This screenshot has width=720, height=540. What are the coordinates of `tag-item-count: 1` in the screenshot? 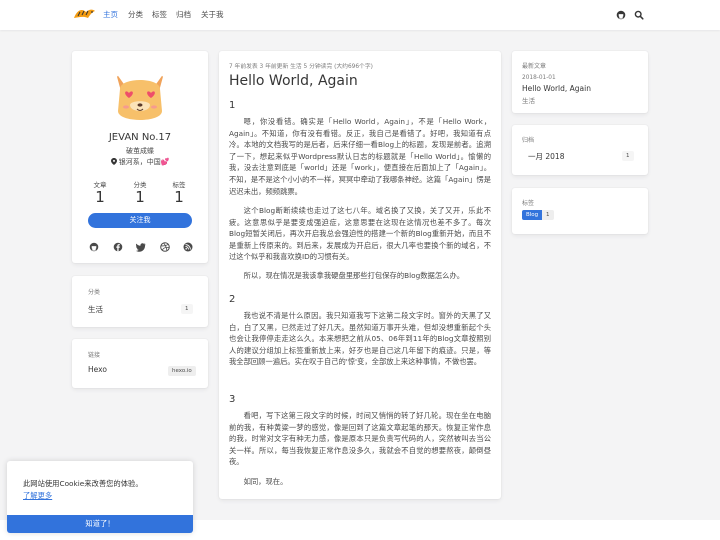 It's located at (548, 215).